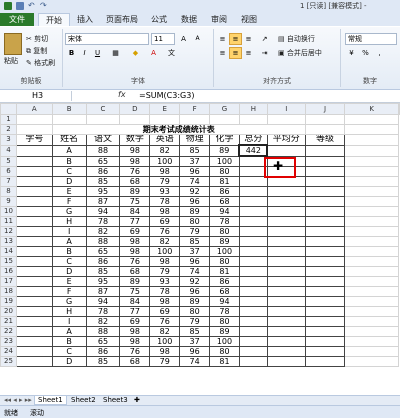 Image resolution: width=400 pixels, height=418 pixels. Describe the element at coordinates (165, 140) in the screenshot. I see `column-title-cell: 英语` at that location.